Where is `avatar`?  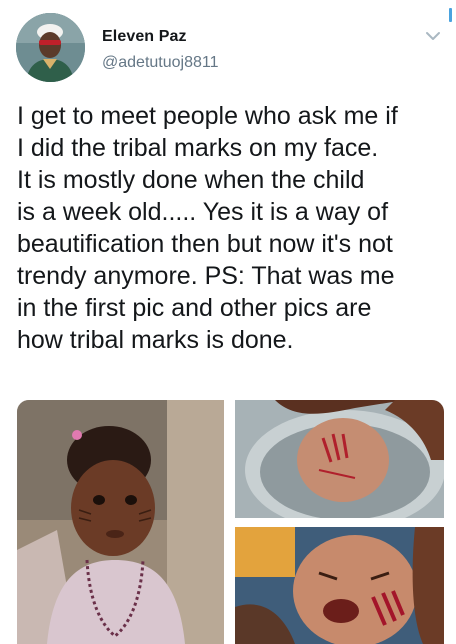
avatar is located at coordinates (50, 47).